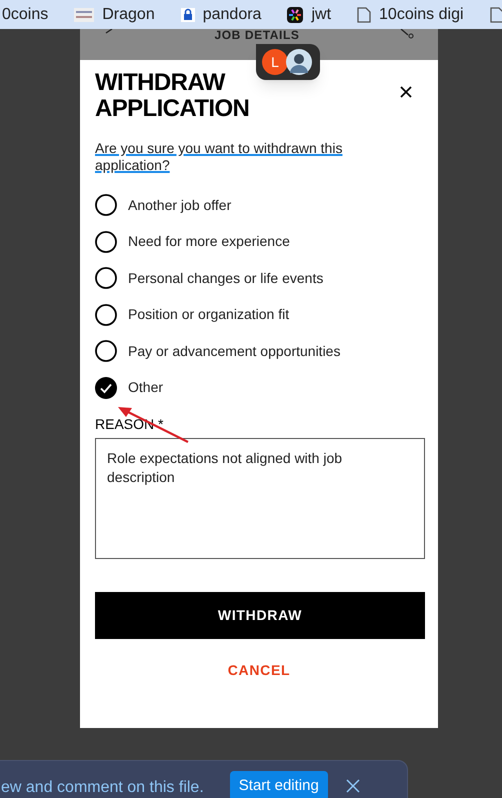  I want to click on bookmark-link: jwt, so click(321, 14).